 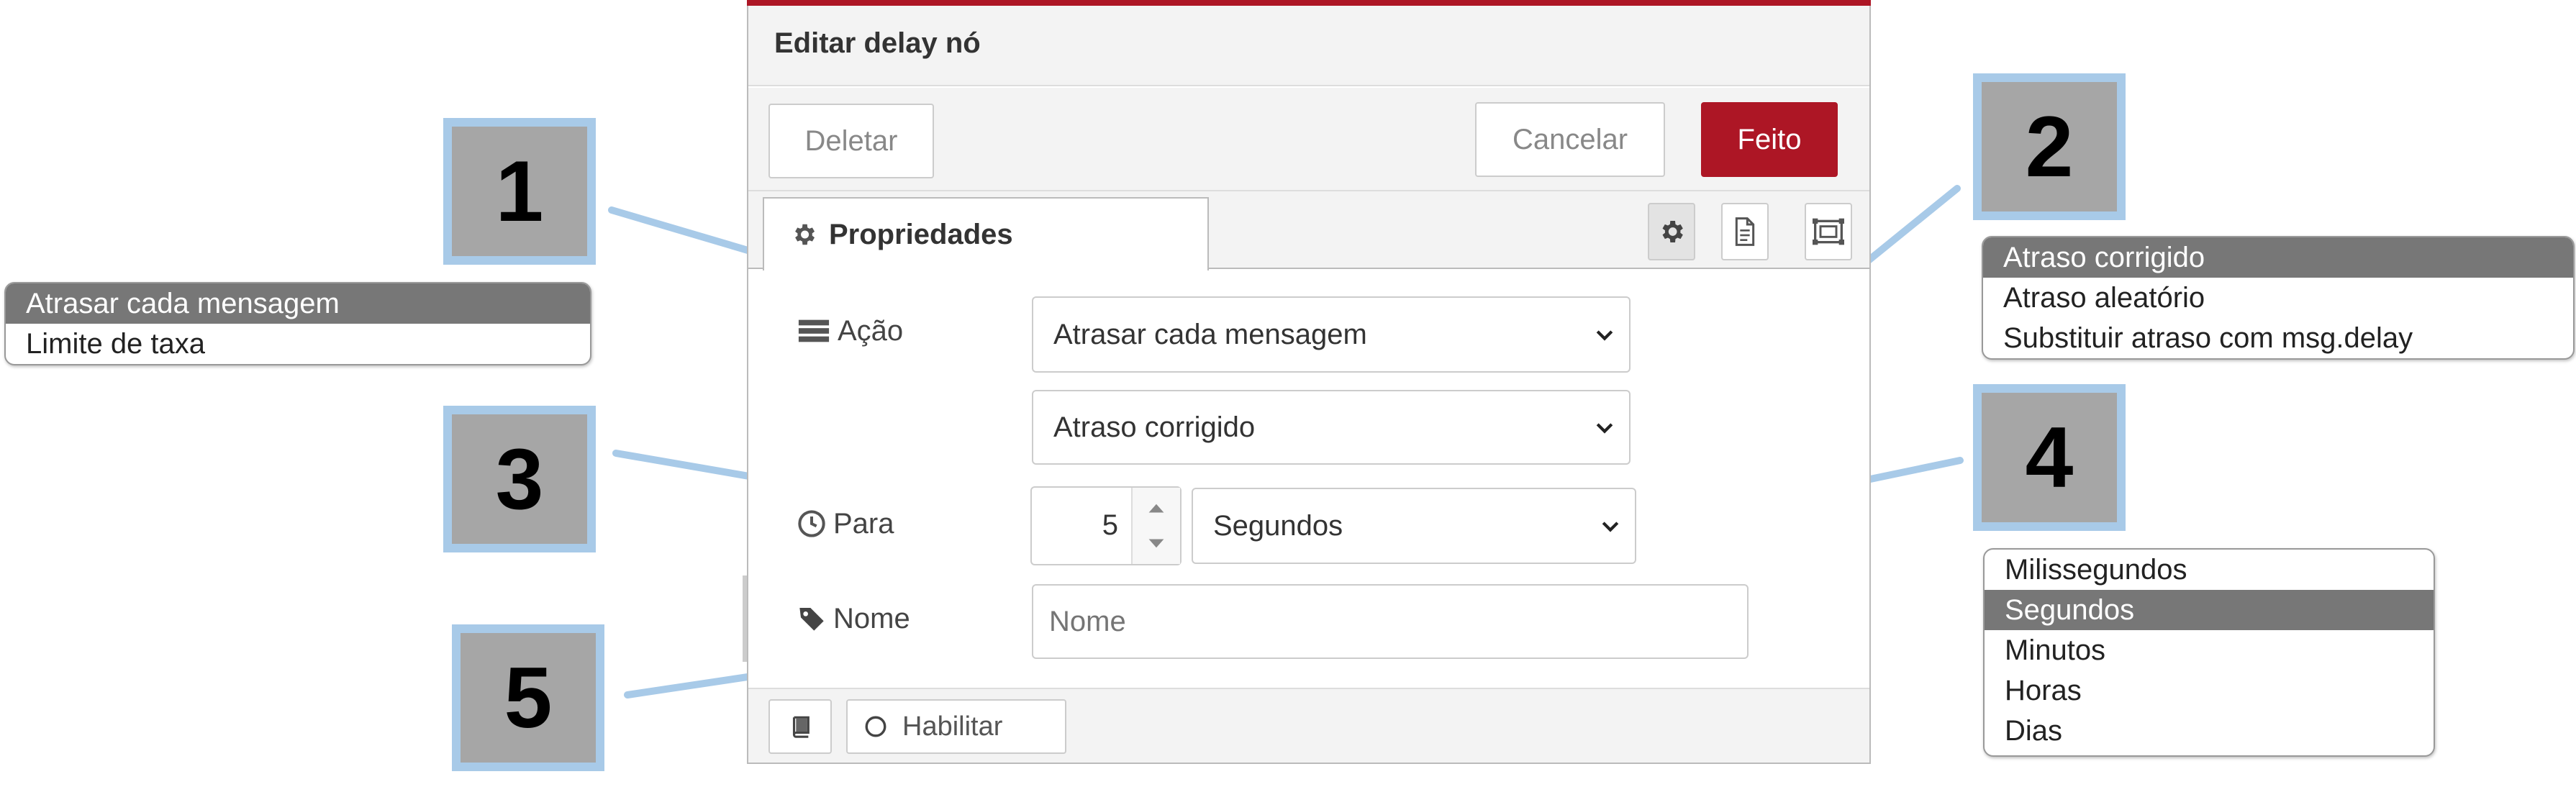 What do you see at coordinates (1414, 526) in the screenshot?
I see `unit-select: Segundos` at bounding box center [1414, 526].